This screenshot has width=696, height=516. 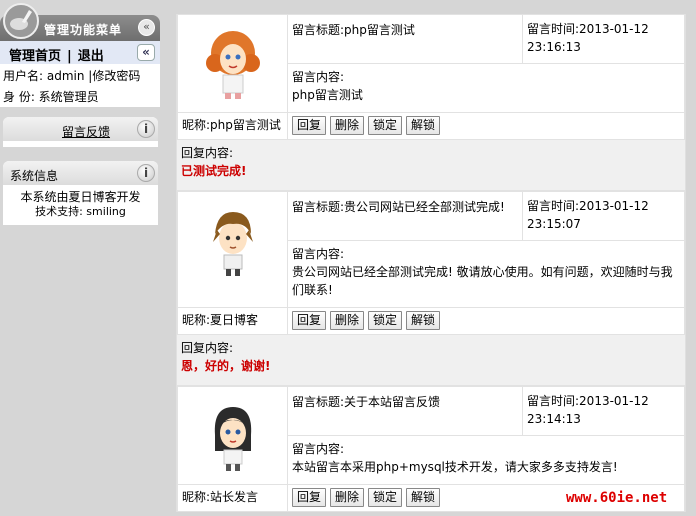 What do you see at coordinates (327, 95) in the screenshot?
I see `message-content: php留言测试` at bounding box center [327, 95].